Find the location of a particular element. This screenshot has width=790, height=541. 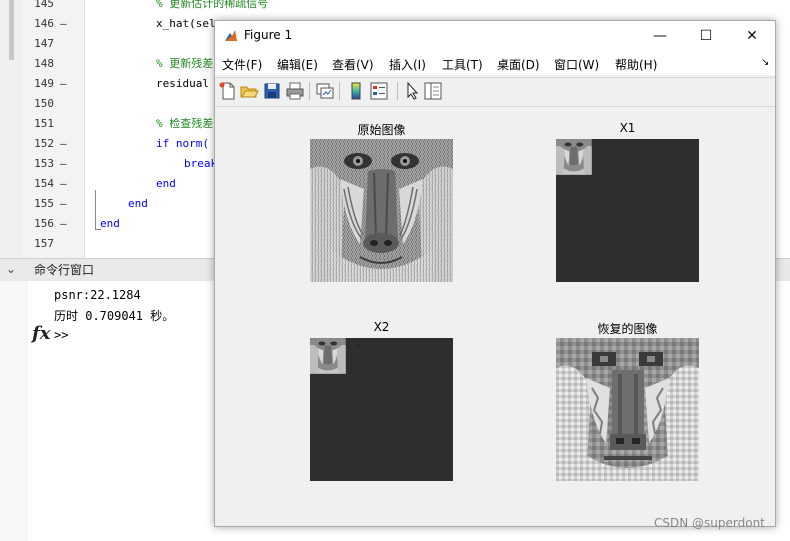

close-button: ✕ is located at coordinates (752, 36).